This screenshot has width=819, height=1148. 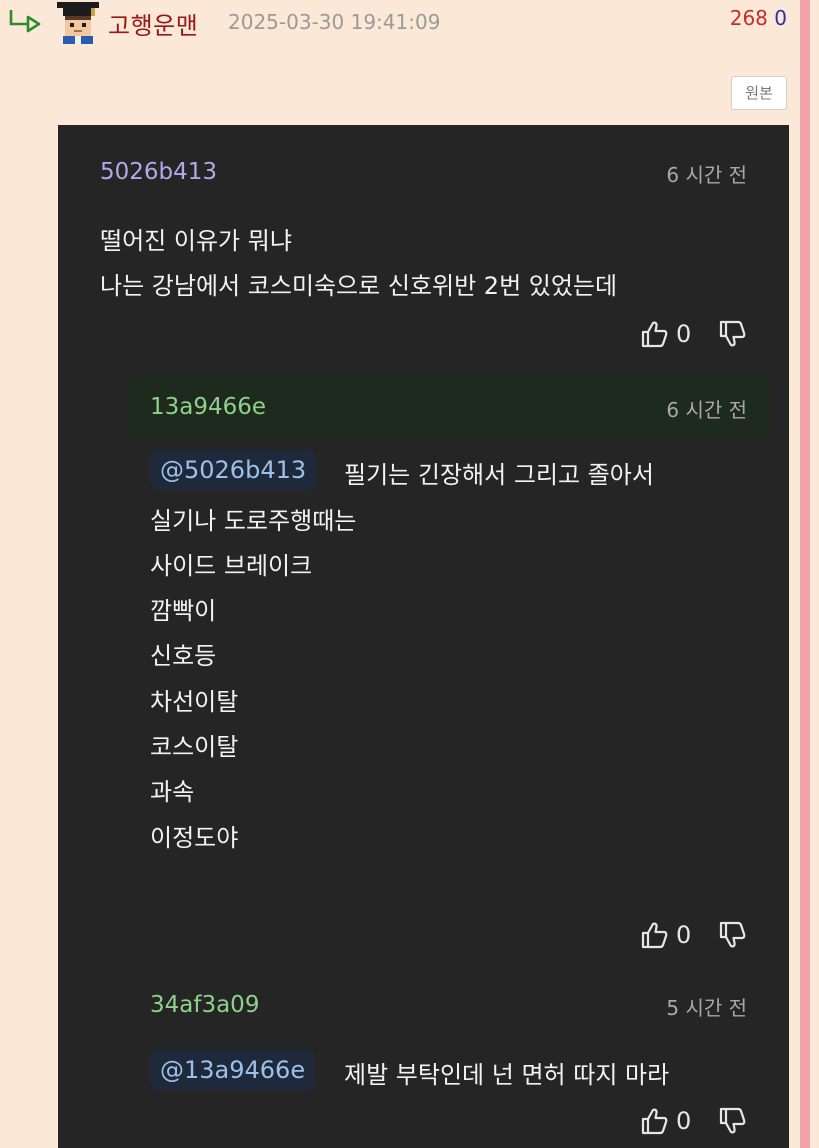 I want to click on reply-line: 실기나 도로주행때는, so click(x=253, y=521).